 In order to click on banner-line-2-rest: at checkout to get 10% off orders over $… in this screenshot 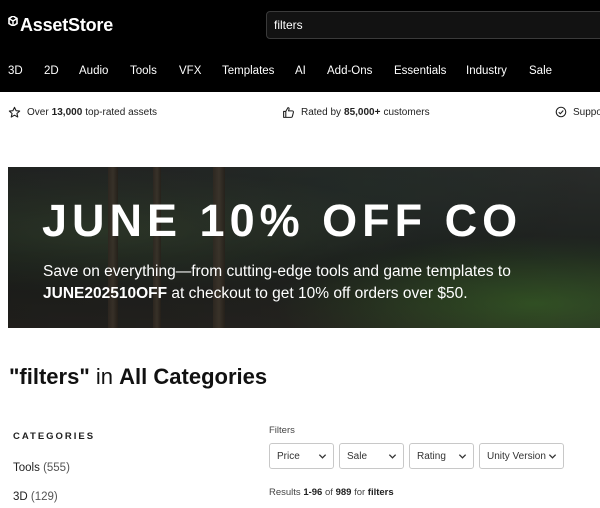, I will do `click(319, 293)`.